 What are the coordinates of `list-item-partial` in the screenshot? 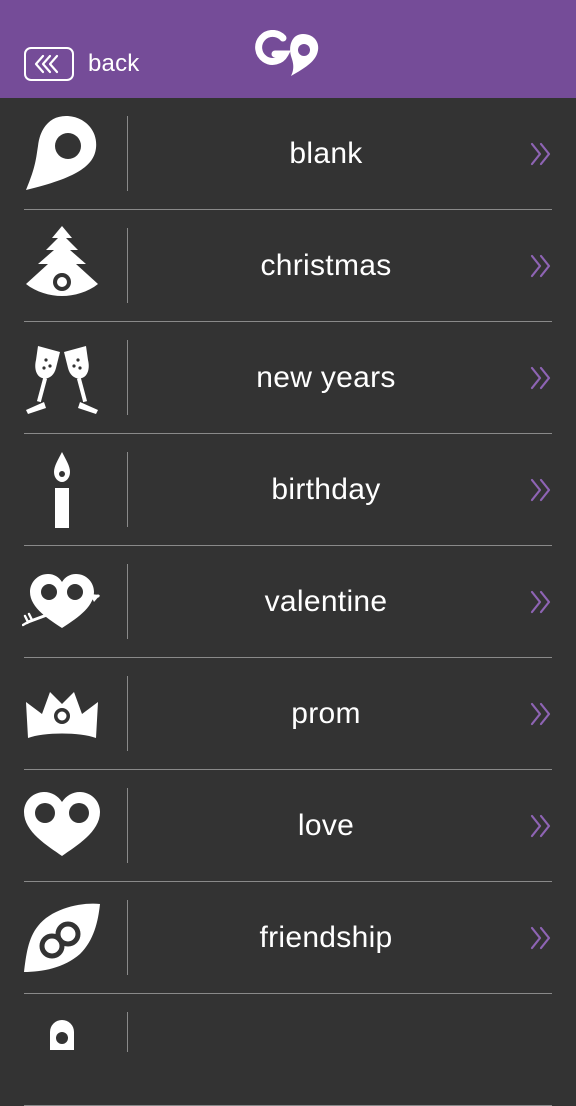 It's located at (288, 1050).